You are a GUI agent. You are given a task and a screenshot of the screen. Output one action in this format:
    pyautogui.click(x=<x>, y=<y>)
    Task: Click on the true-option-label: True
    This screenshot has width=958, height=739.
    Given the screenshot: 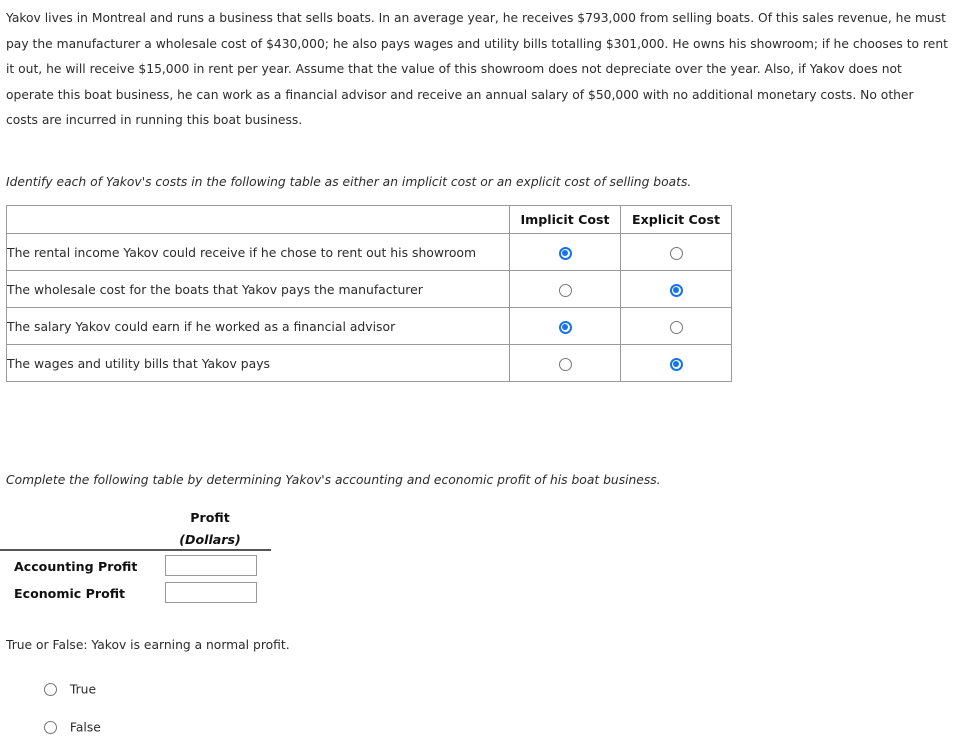 What is the action you would take?
    pyautogui.click(x=83, y=689)
    